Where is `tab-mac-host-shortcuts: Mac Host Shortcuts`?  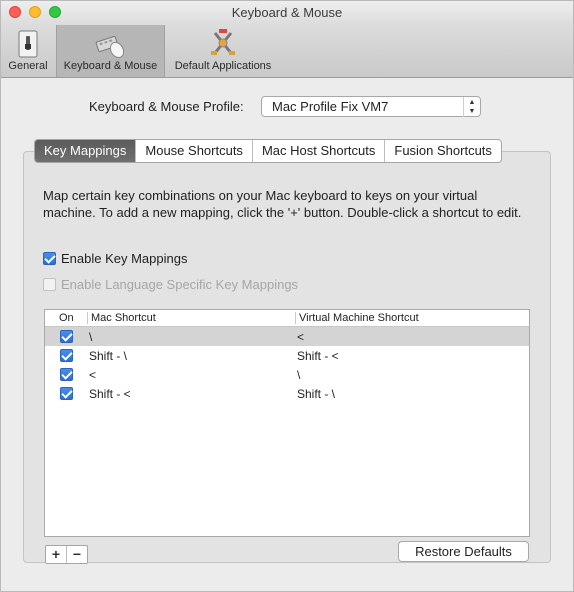
tab-mac-host-shortcuts: Mac Host Shortcuts is located at coordinates (319, 151).